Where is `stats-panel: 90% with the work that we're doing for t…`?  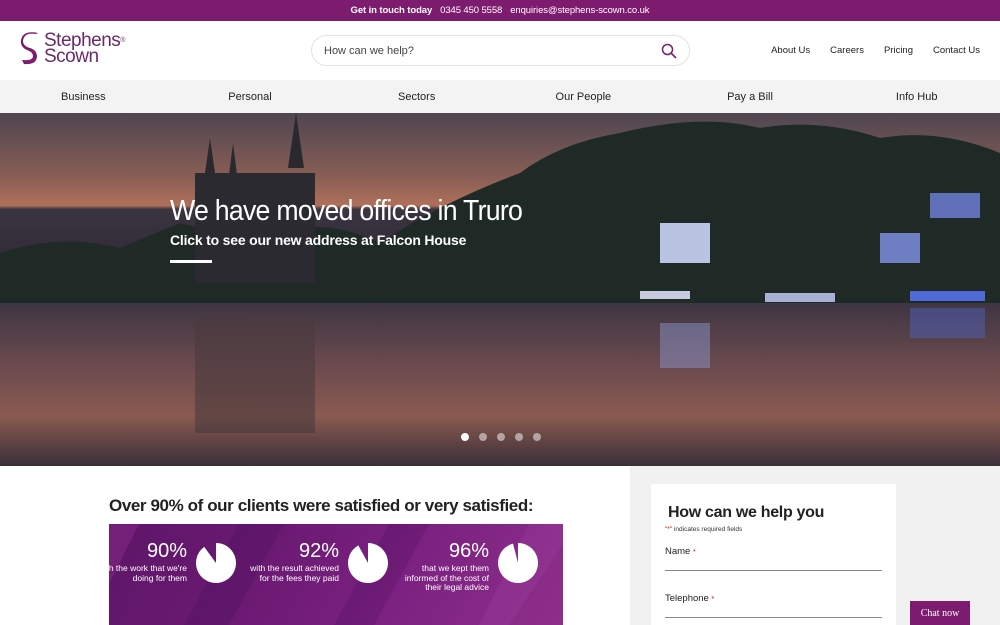
stats-panel: 90% with the work that we're doing for t… is located at coordinates (336, 574).